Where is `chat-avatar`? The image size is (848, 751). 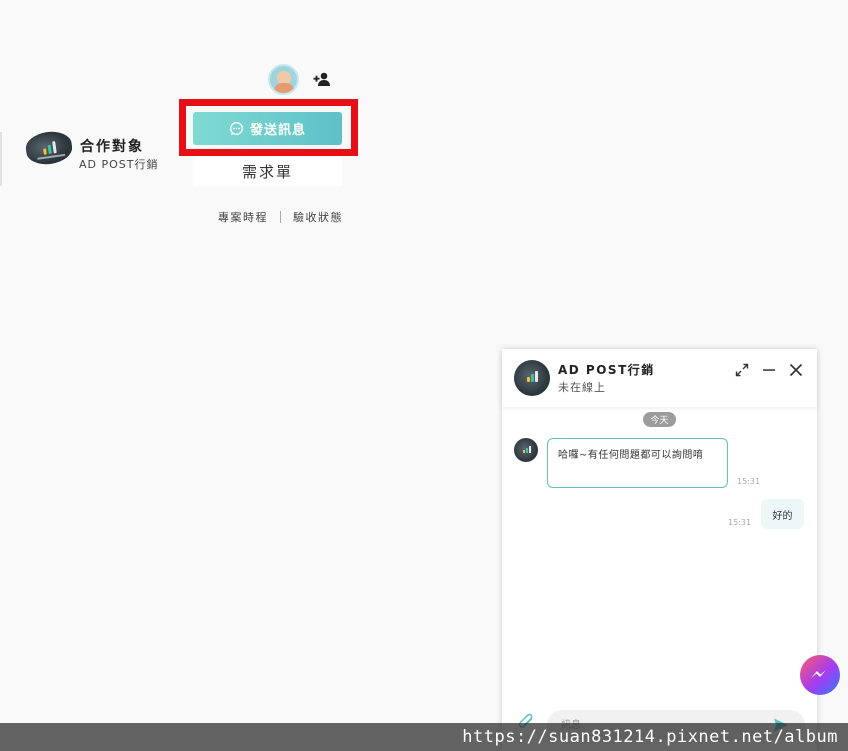 chat-avatar is located at coordinates (532, 378).